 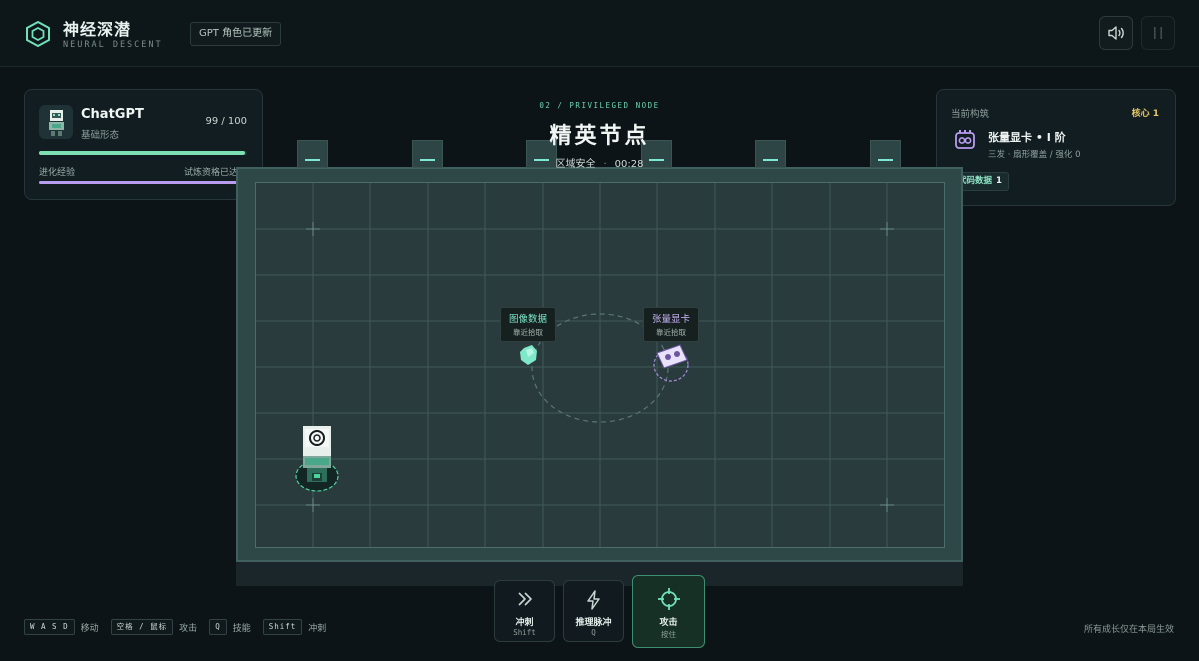 I want to click on dash-ability-button: 冲刺 Shift, so click(x=524, y=611).